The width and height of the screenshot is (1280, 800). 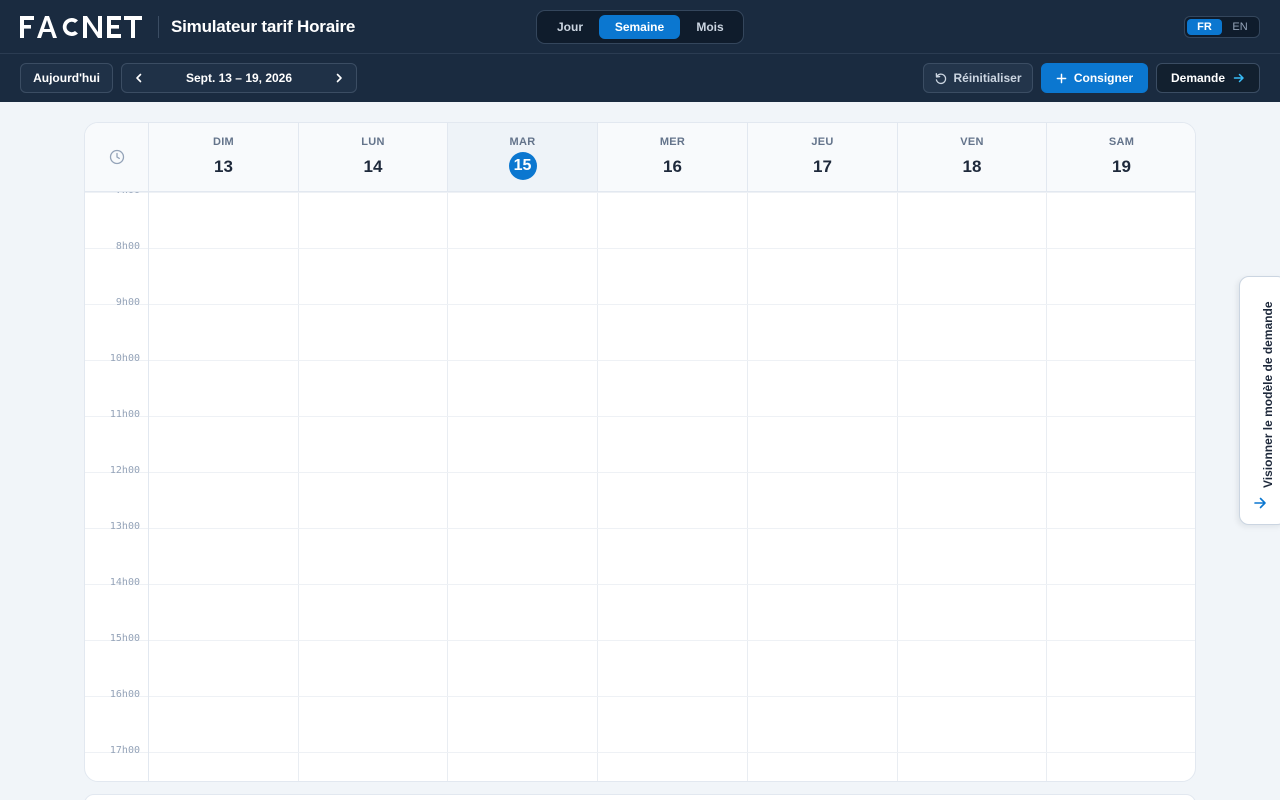 I want to click on view-switch: Jour Semaine Mois, so click(x=640, y=27).